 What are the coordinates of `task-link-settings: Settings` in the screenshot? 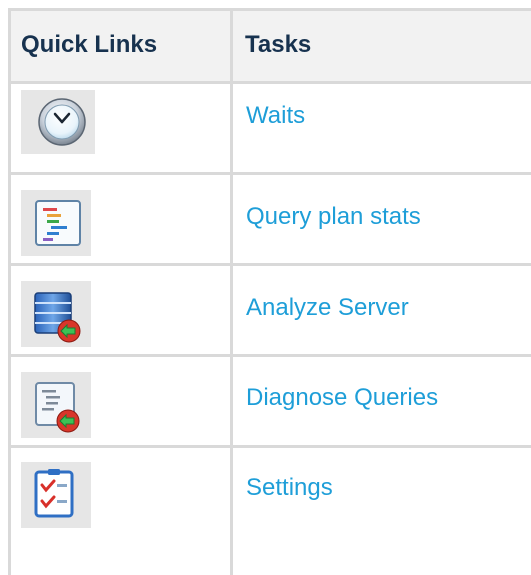 It's located at (289, 488).